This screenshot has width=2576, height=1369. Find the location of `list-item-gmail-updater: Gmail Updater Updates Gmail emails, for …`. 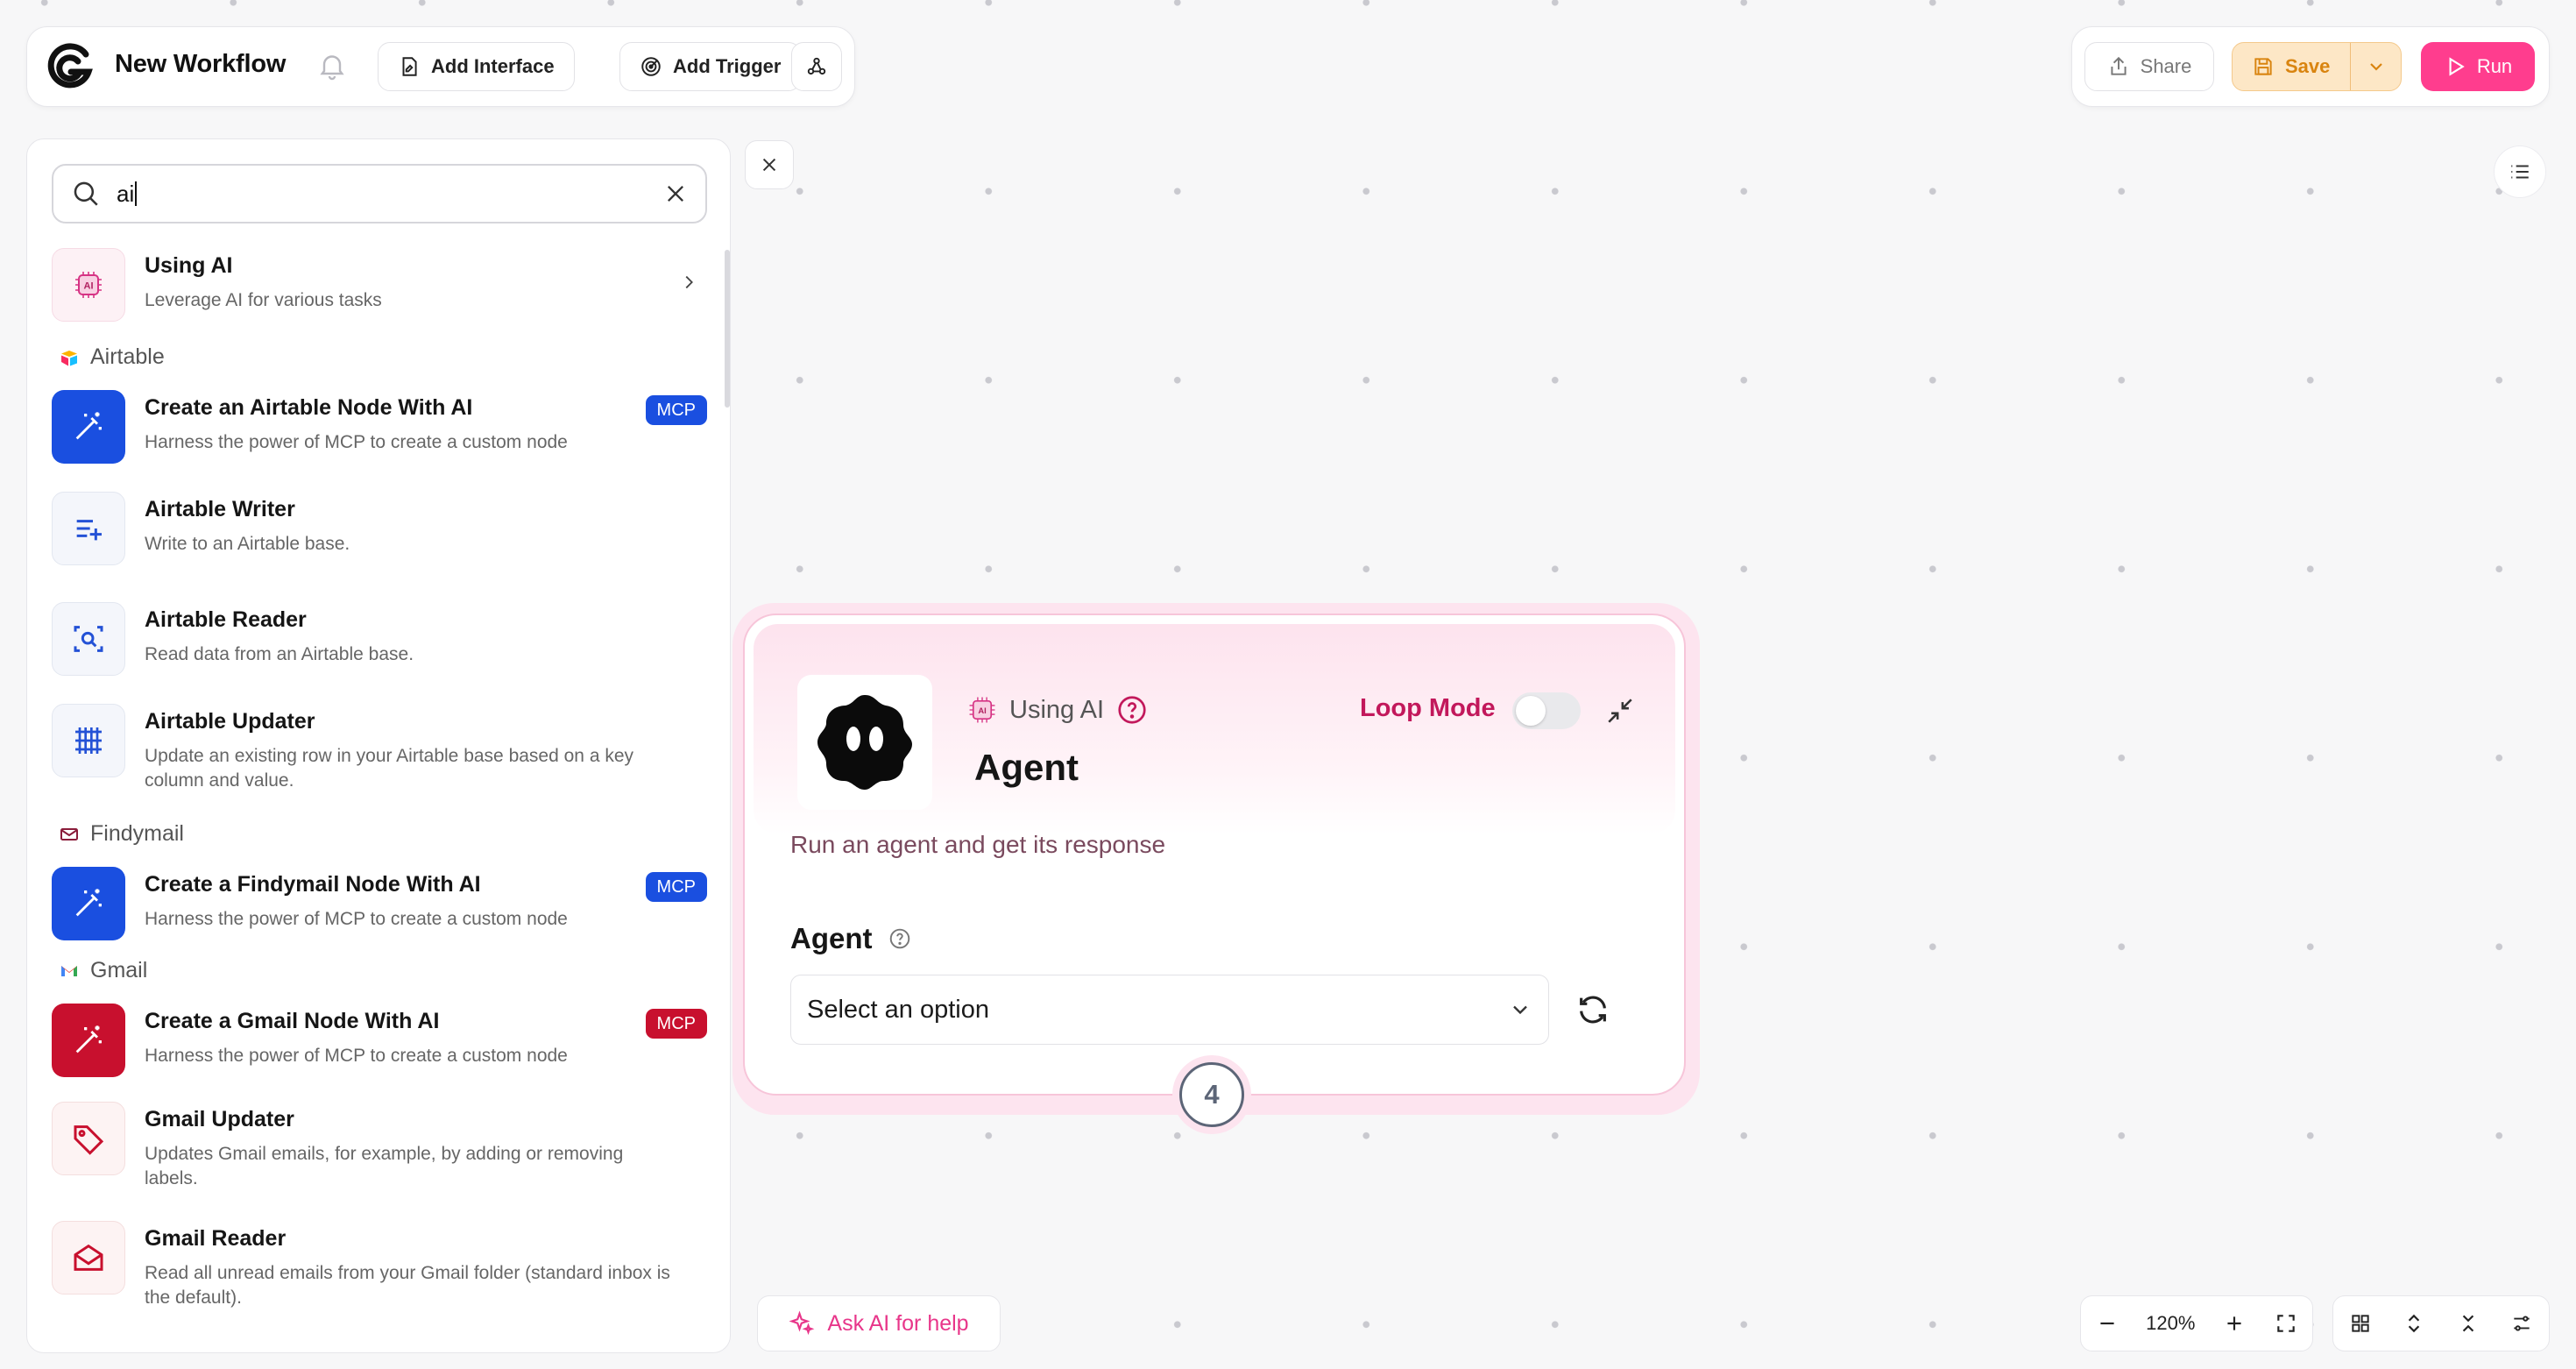

list-item-gmail-updater: Gmail Updater Updates Gmail emails, for … is located at coordinates (379, 1145).